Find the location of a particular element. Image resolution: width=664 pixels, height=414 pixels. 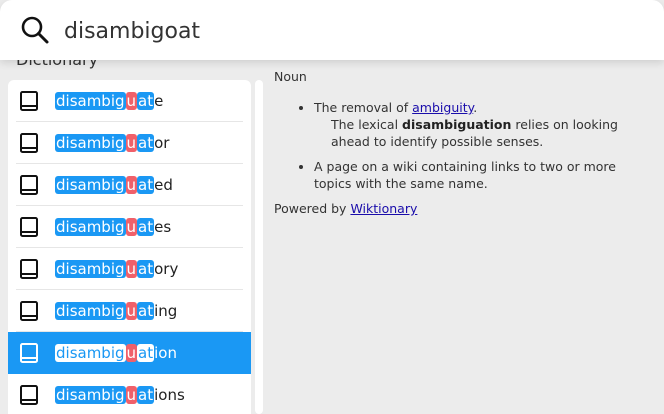

result-item: disambig u ate is located at coordinates (129, 101).